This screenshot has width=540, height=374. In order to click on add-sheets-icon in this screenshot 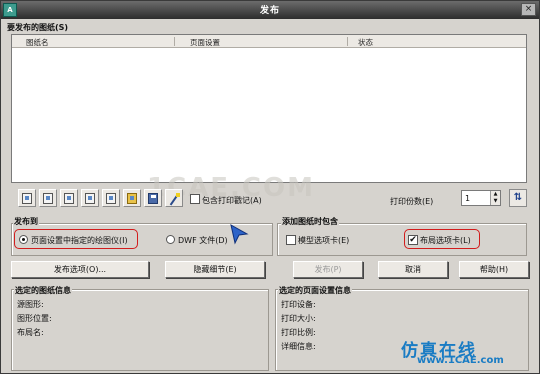, I will do `click(27, 198)`.